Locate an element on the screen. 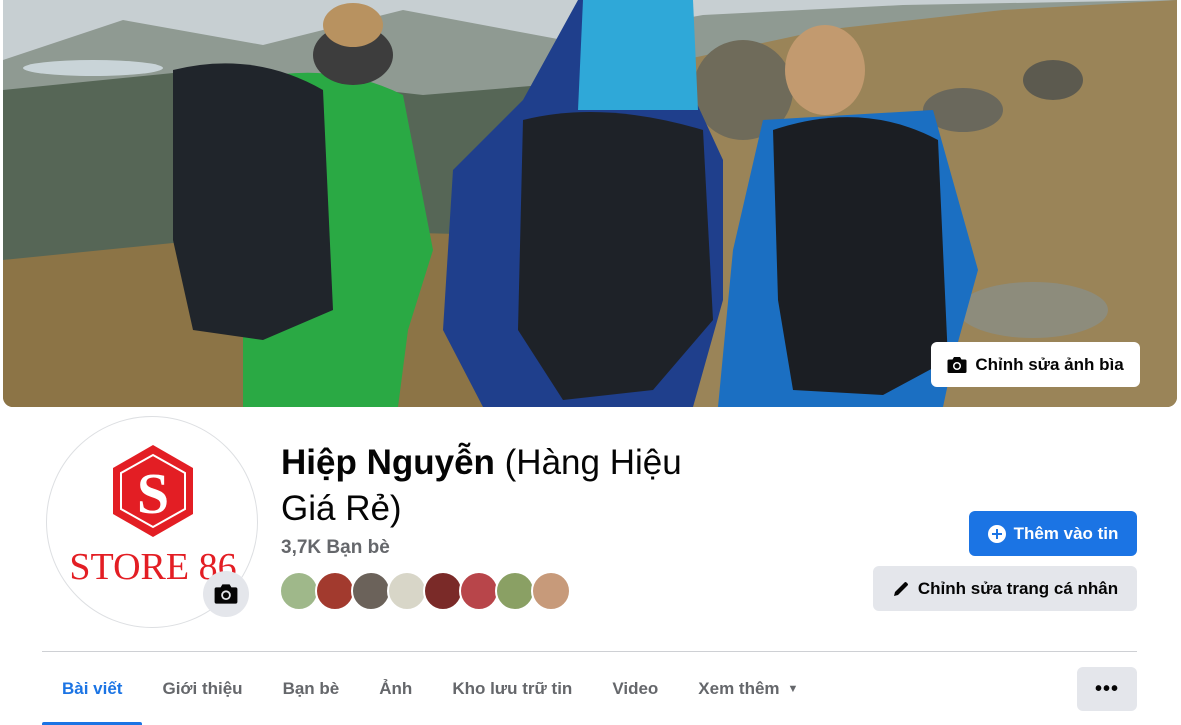 The height and width of the screenshot is (725, 1181). tab-videos-label: Video is located at coordinates (635, 688).